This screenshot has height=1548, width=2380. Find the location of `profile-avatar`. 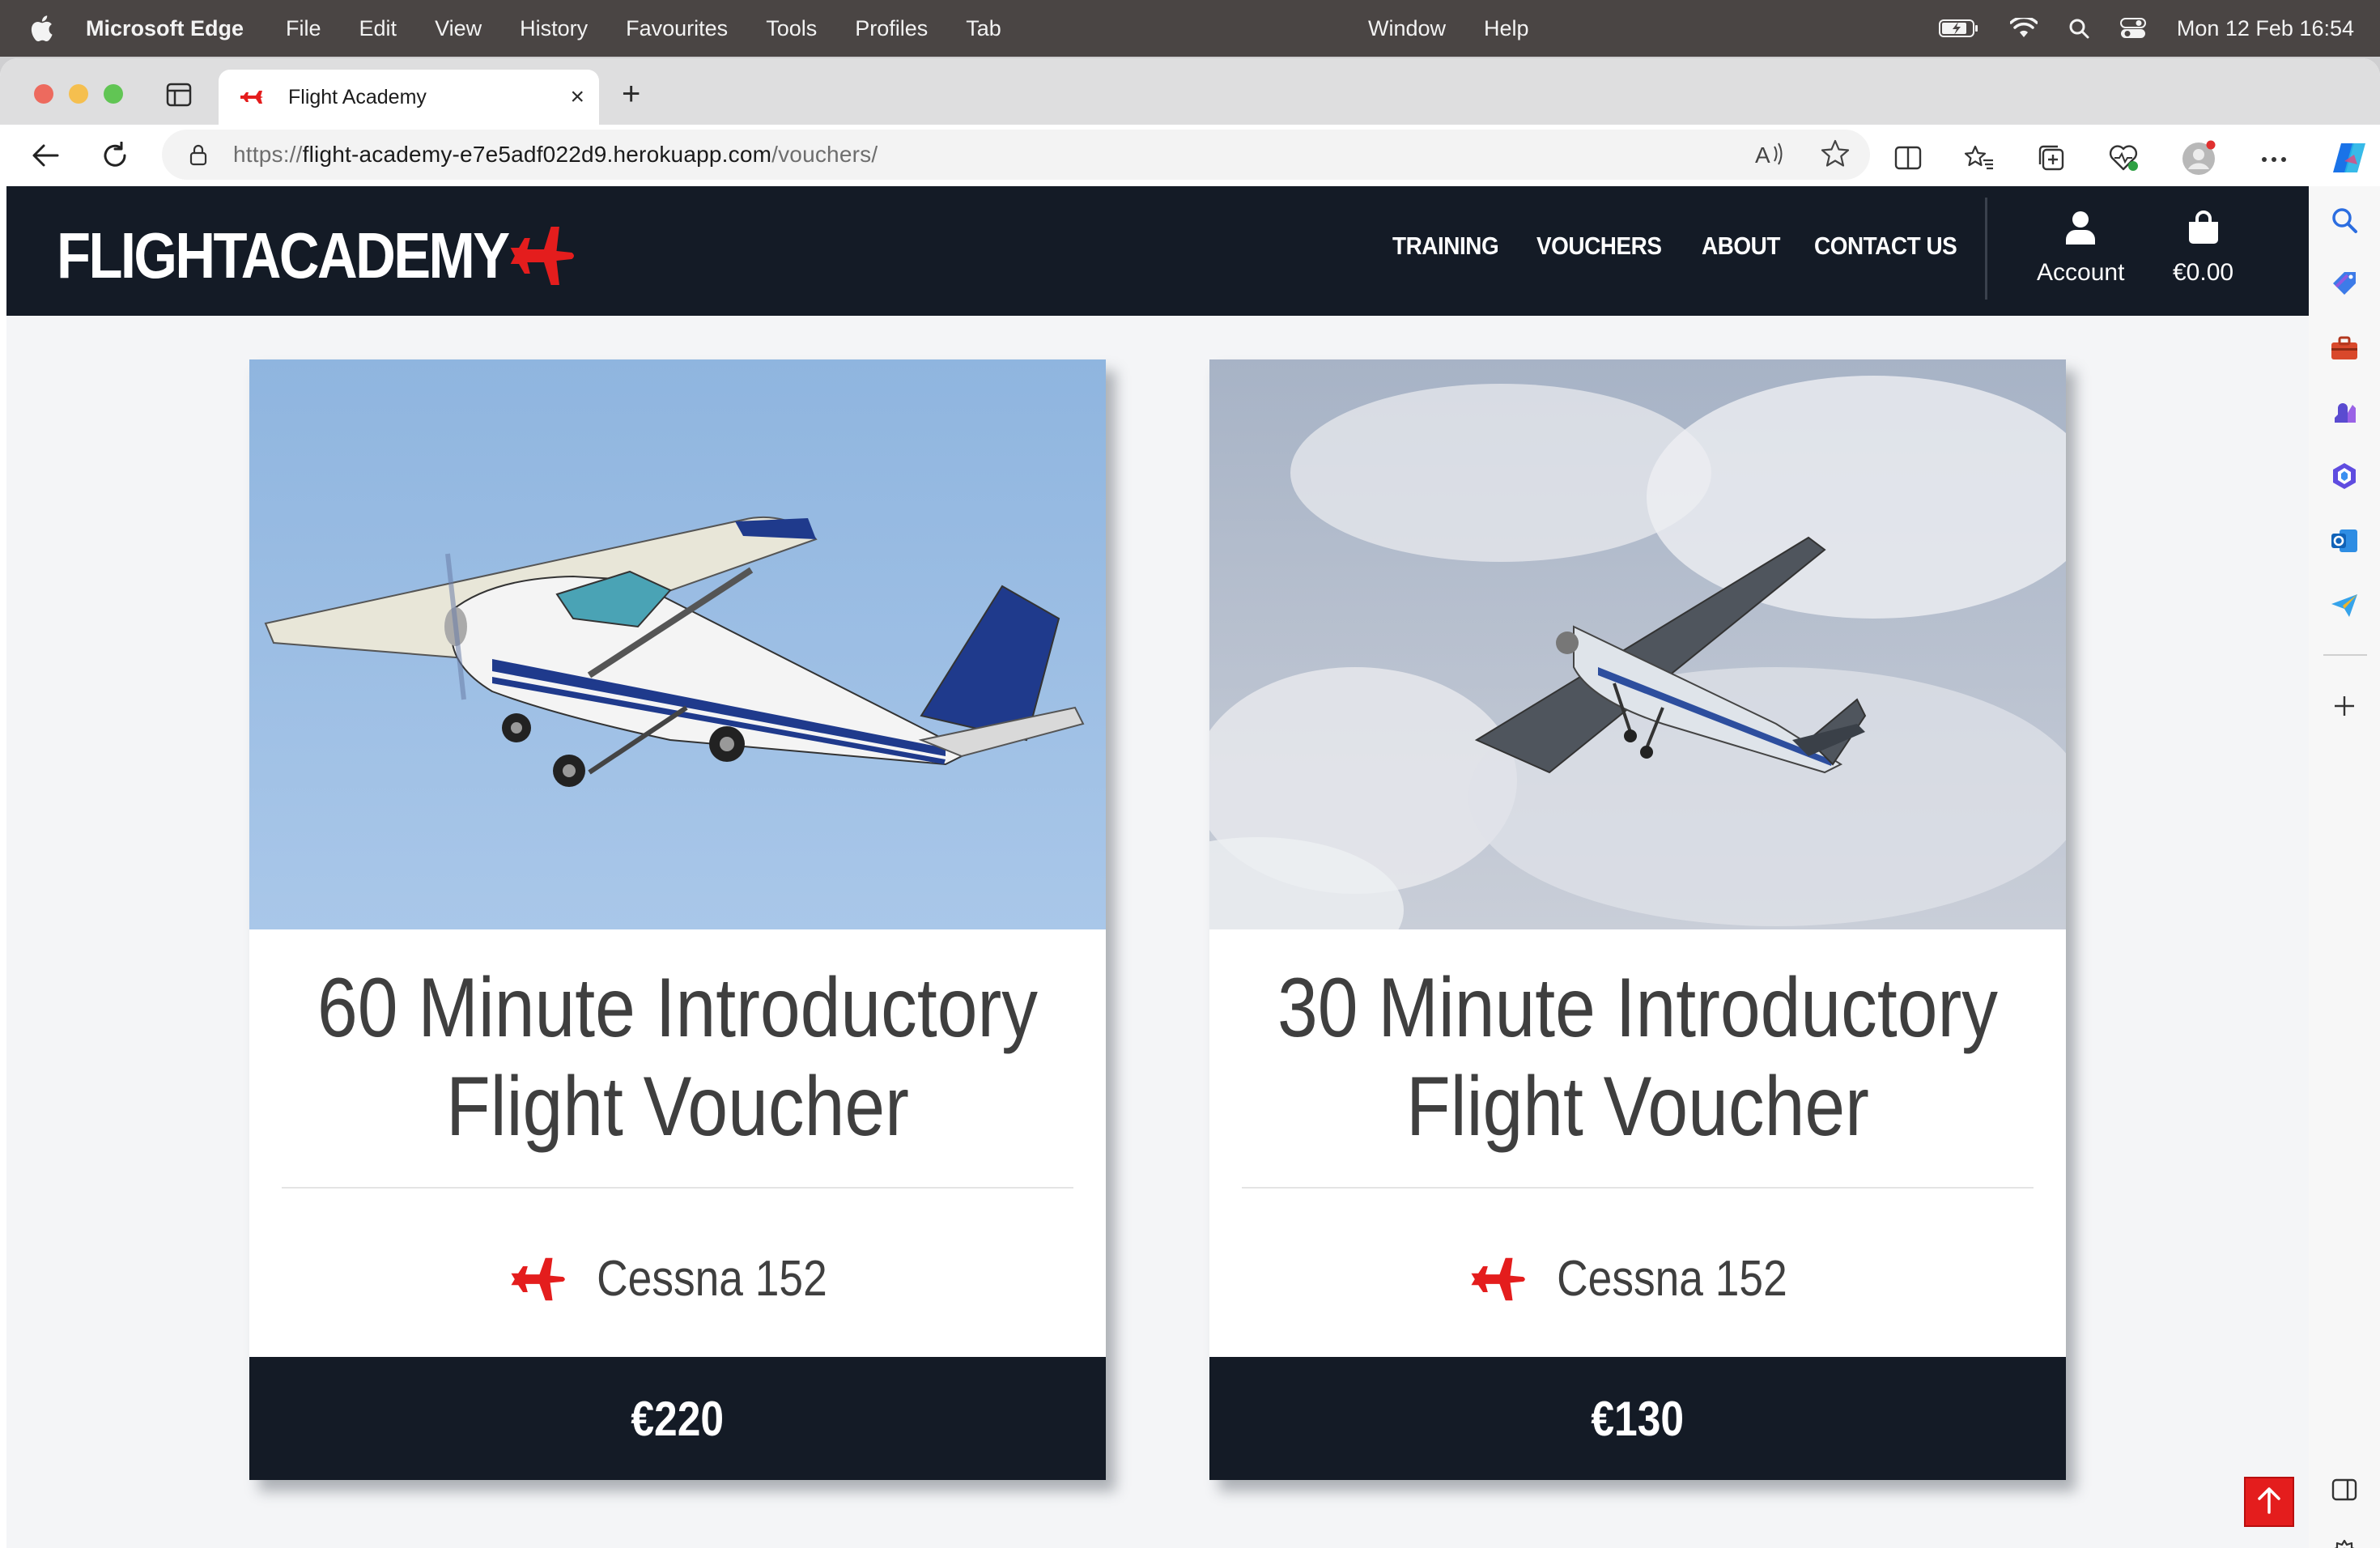

profile-avatar is located at coordinates (2199, 160).